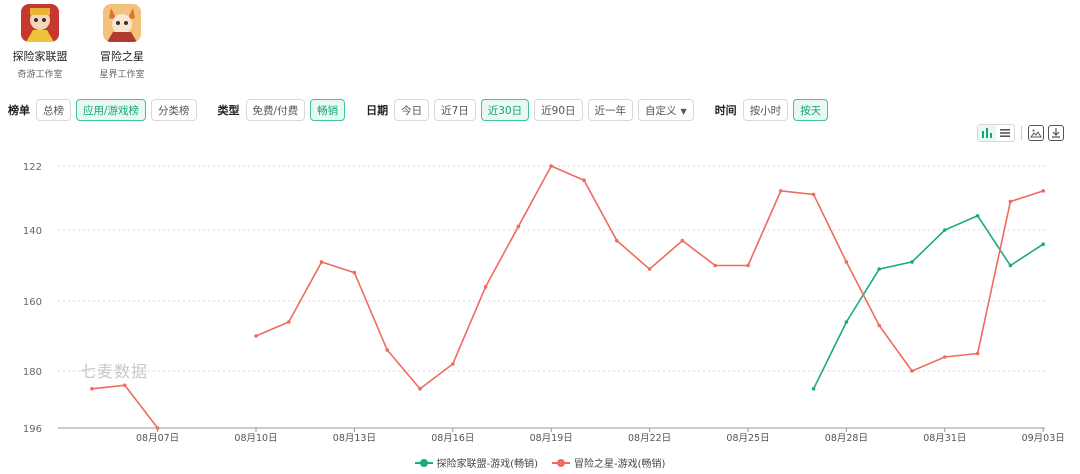 This screenshot has width=1080, height=474. I want to click on x-tick-label: 08月10日, so click(255, 438).